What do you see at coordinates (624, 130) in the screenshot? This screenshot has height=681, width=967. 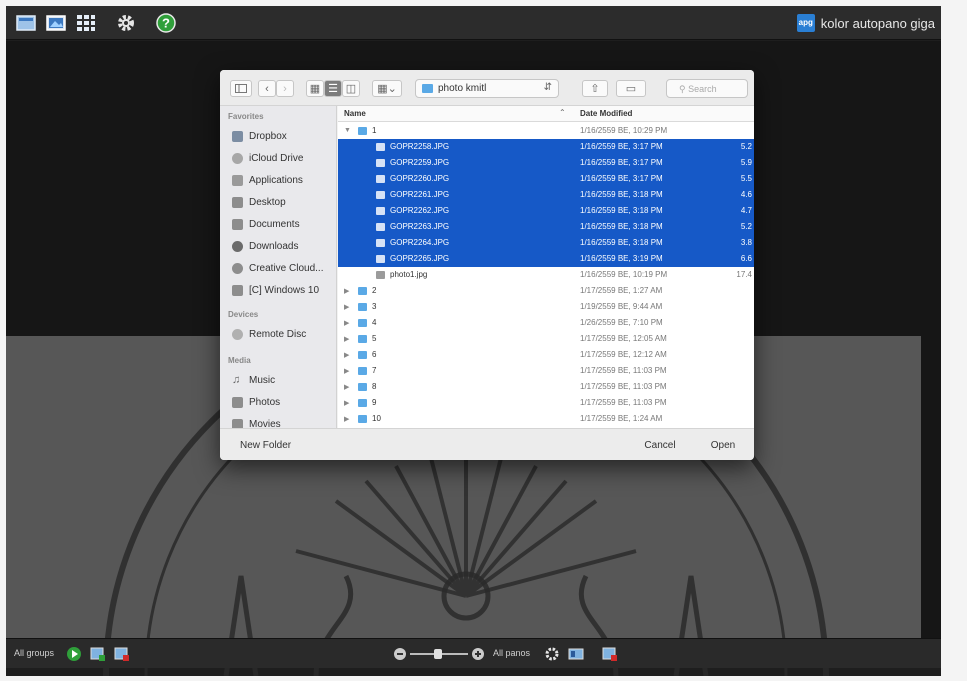 I see `file-date: 1/16/2559 BE, 10:29 PM` at bounding box center [624, 130].